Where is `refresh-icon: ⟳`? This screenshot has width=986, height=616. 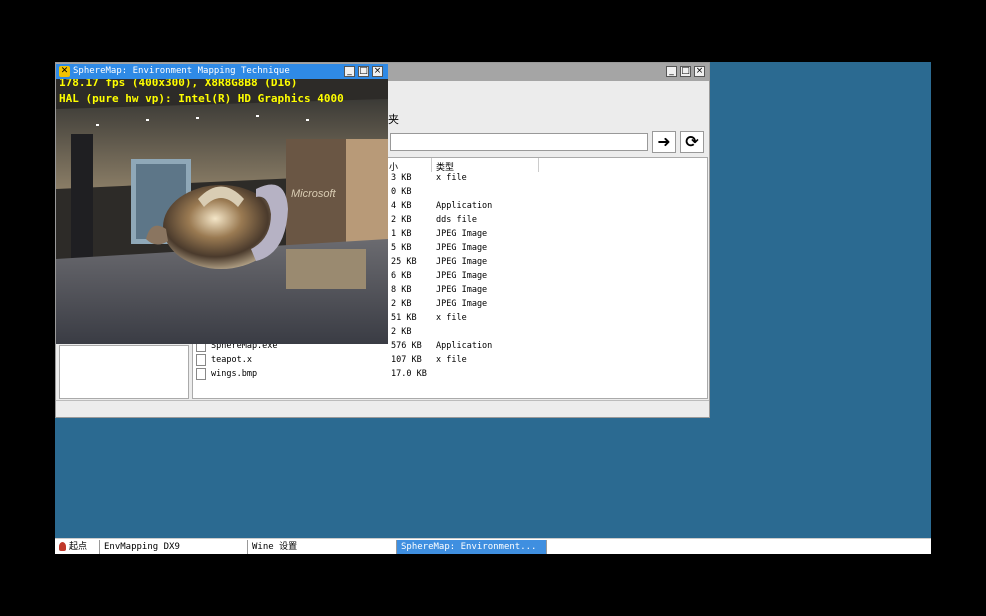
refresh-icon: ⟳ is located at coordinates (692, 142).